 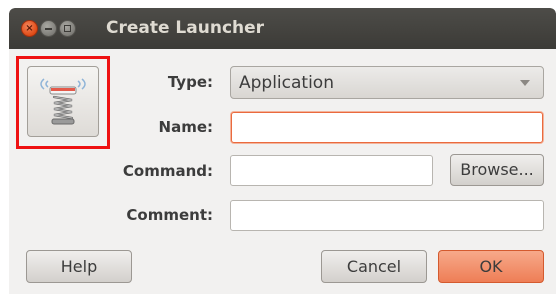 I want to click on close-window-button: ×, so click(x=29, y=28).